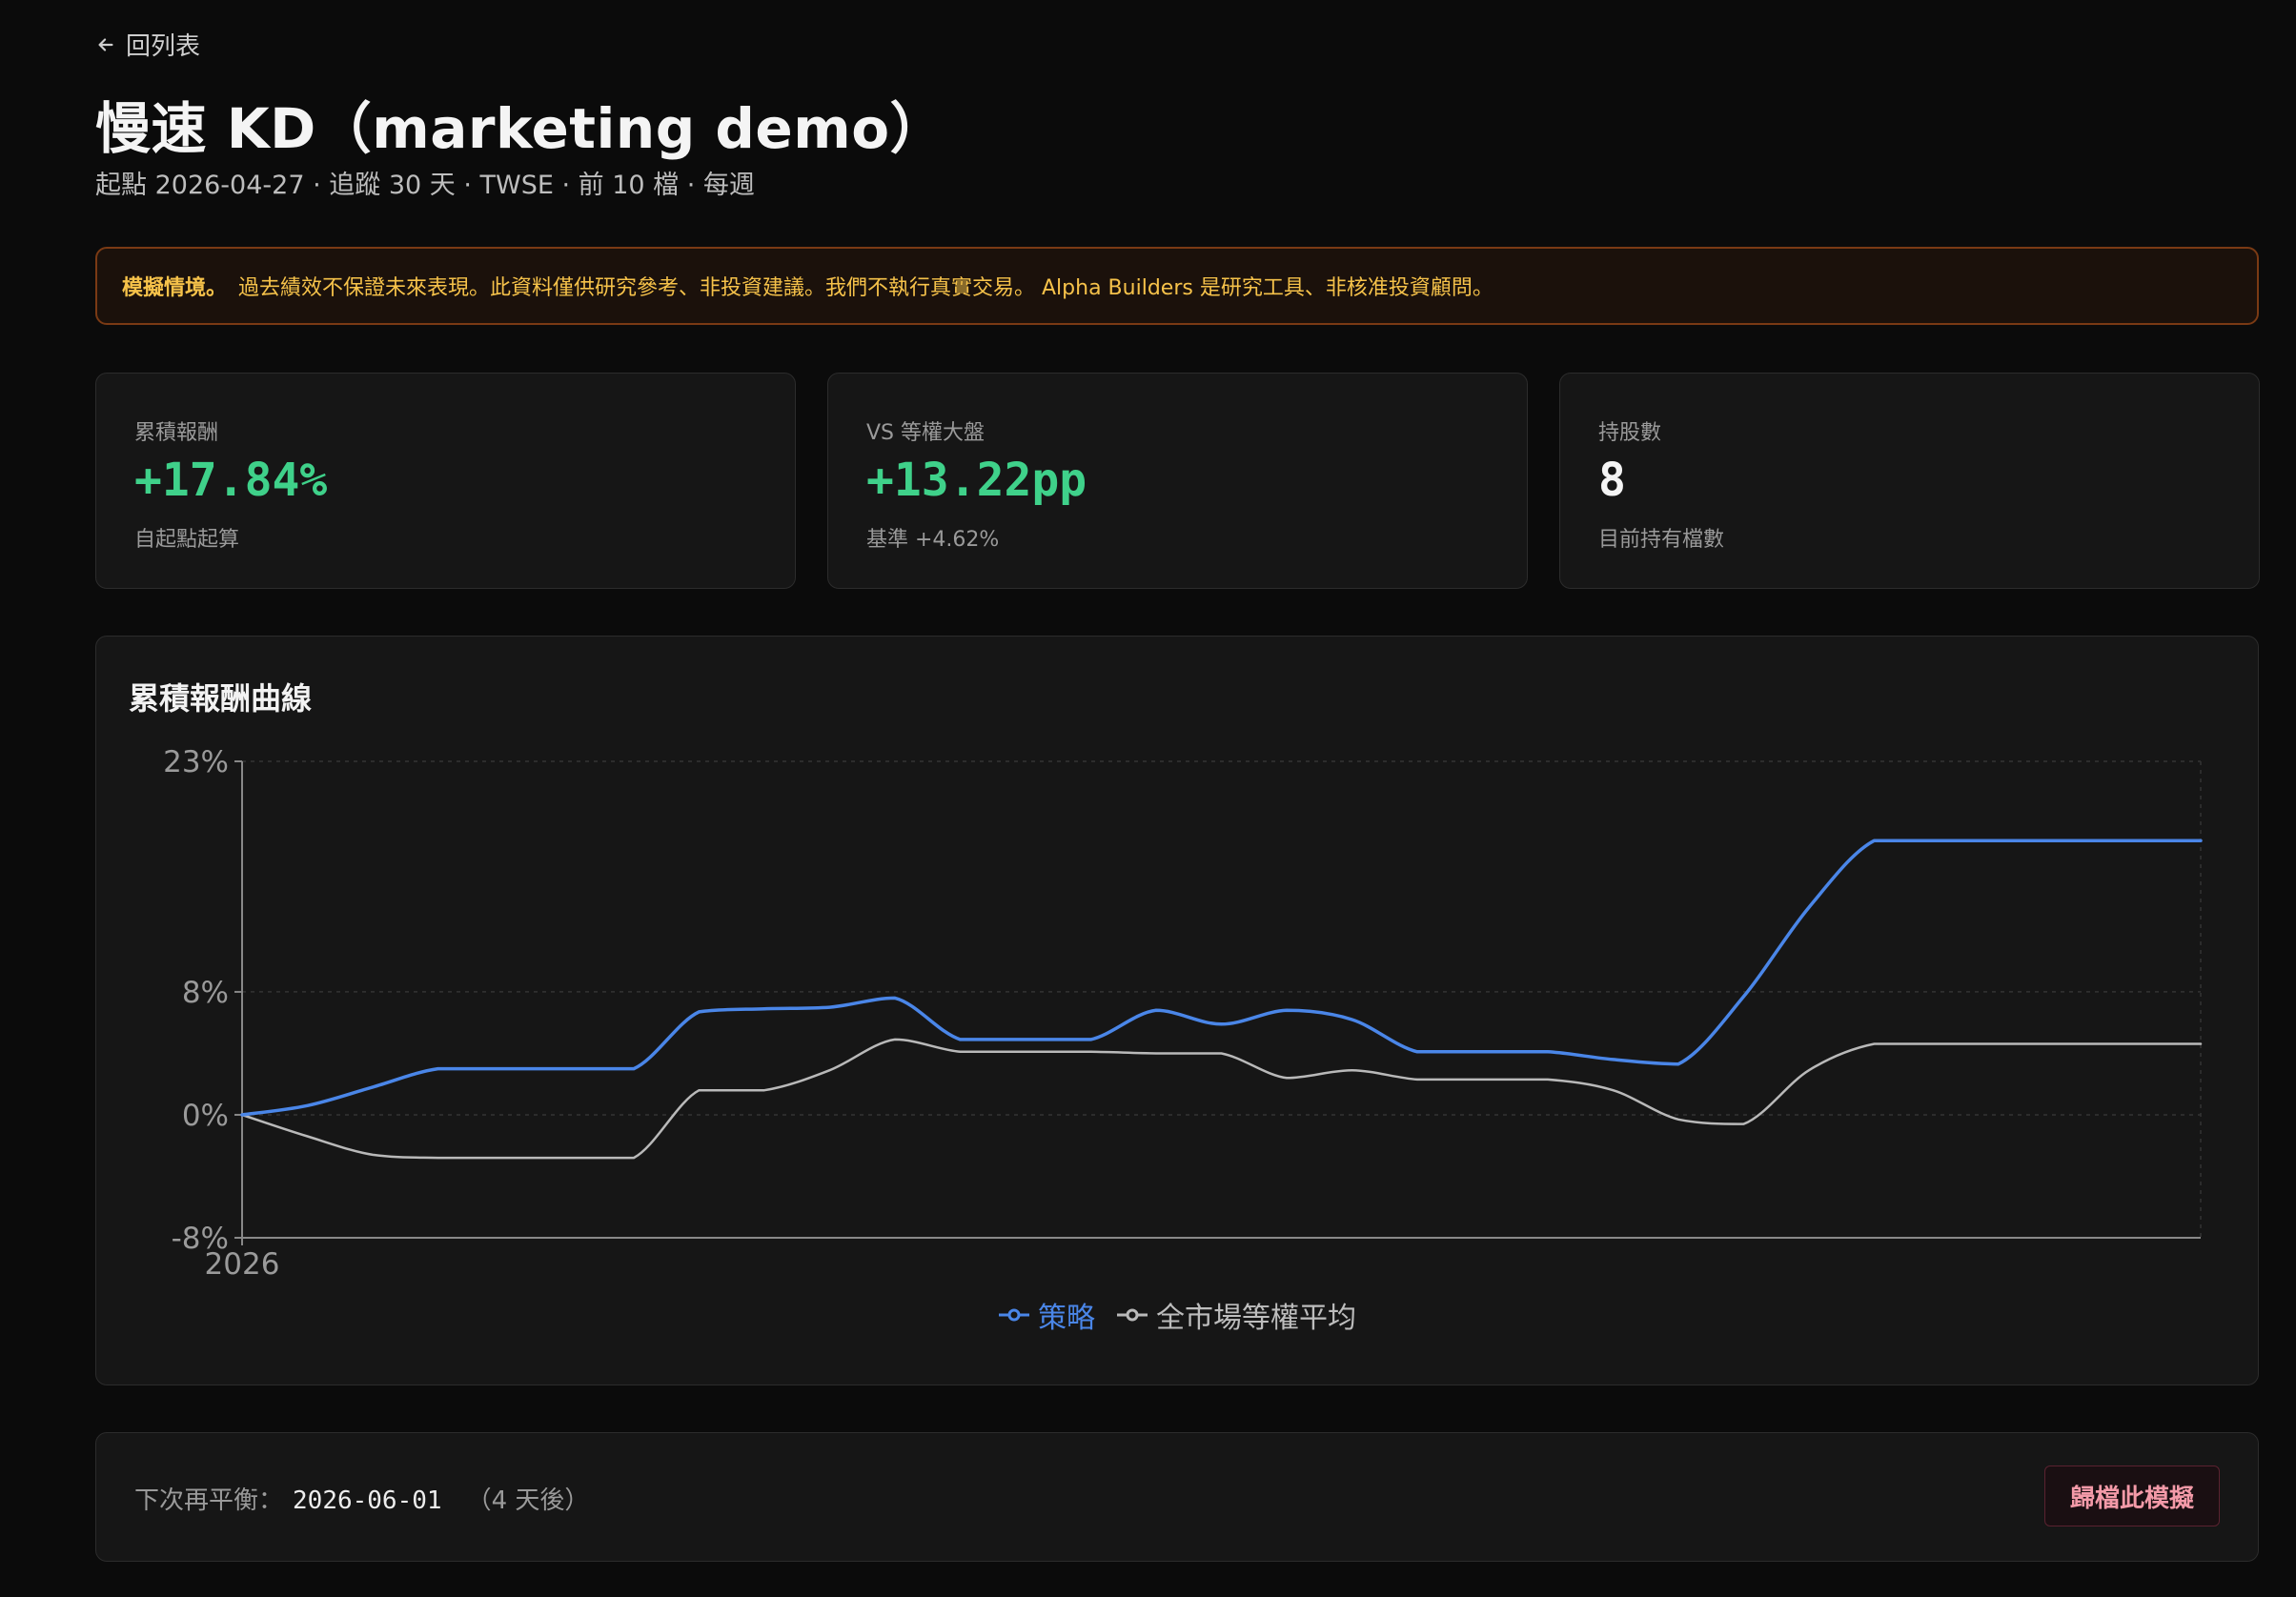 The height and width of the screenshot is (1597, 2296). I want to click on chart-legend: 策略 全市場等權平均, so click(1177, 1315).